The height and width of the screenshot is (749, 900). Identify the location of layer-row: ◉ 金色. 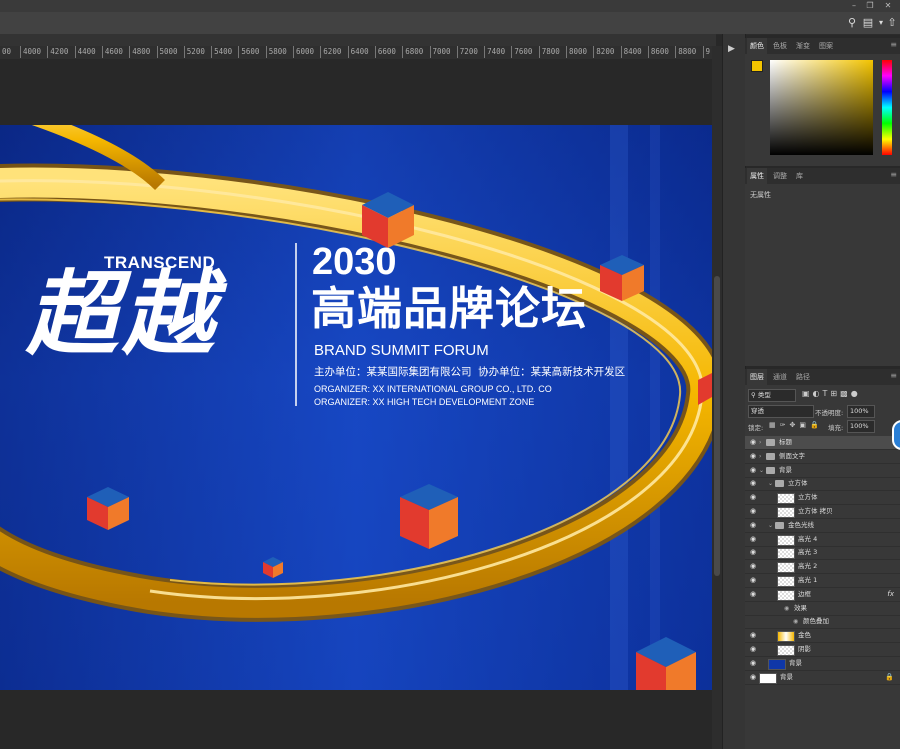
(822, 636).